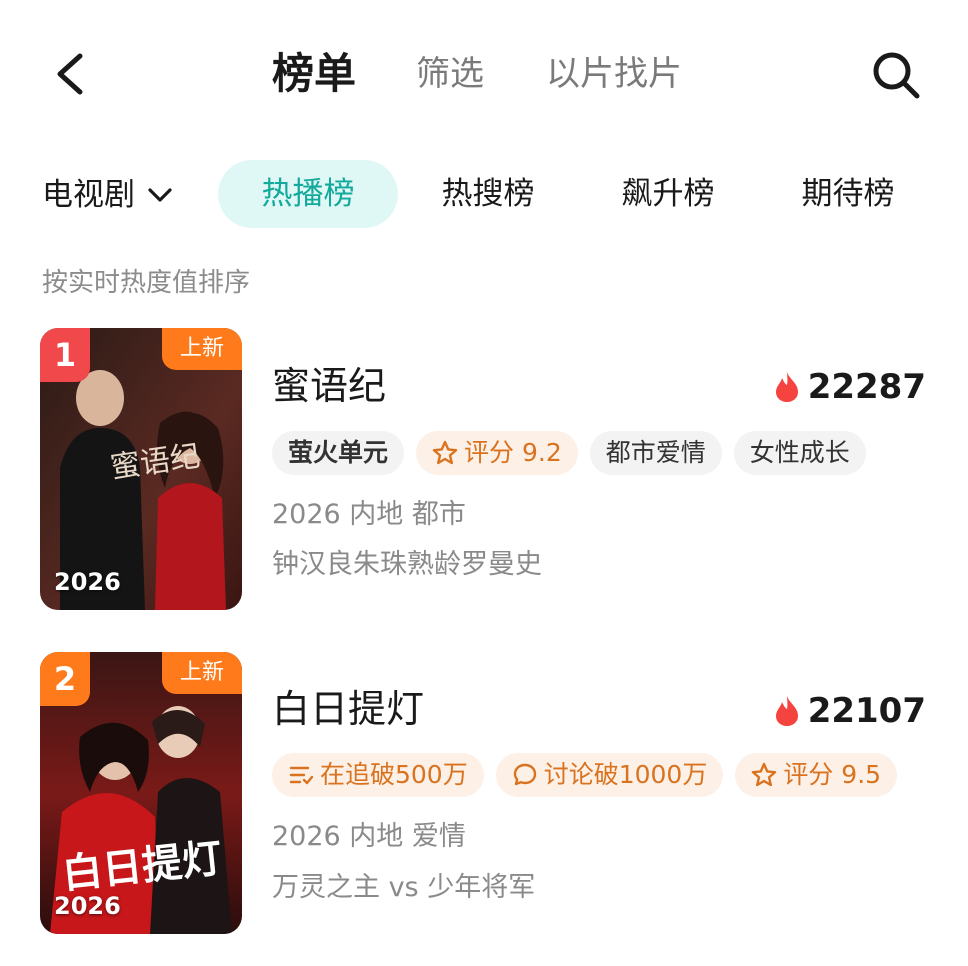 This screenshot has width=968, height=966. What do you see at coordinates (88, 195) in the screenshot?
I see `category-label: 电视剧` at bounding box center [88, 195].